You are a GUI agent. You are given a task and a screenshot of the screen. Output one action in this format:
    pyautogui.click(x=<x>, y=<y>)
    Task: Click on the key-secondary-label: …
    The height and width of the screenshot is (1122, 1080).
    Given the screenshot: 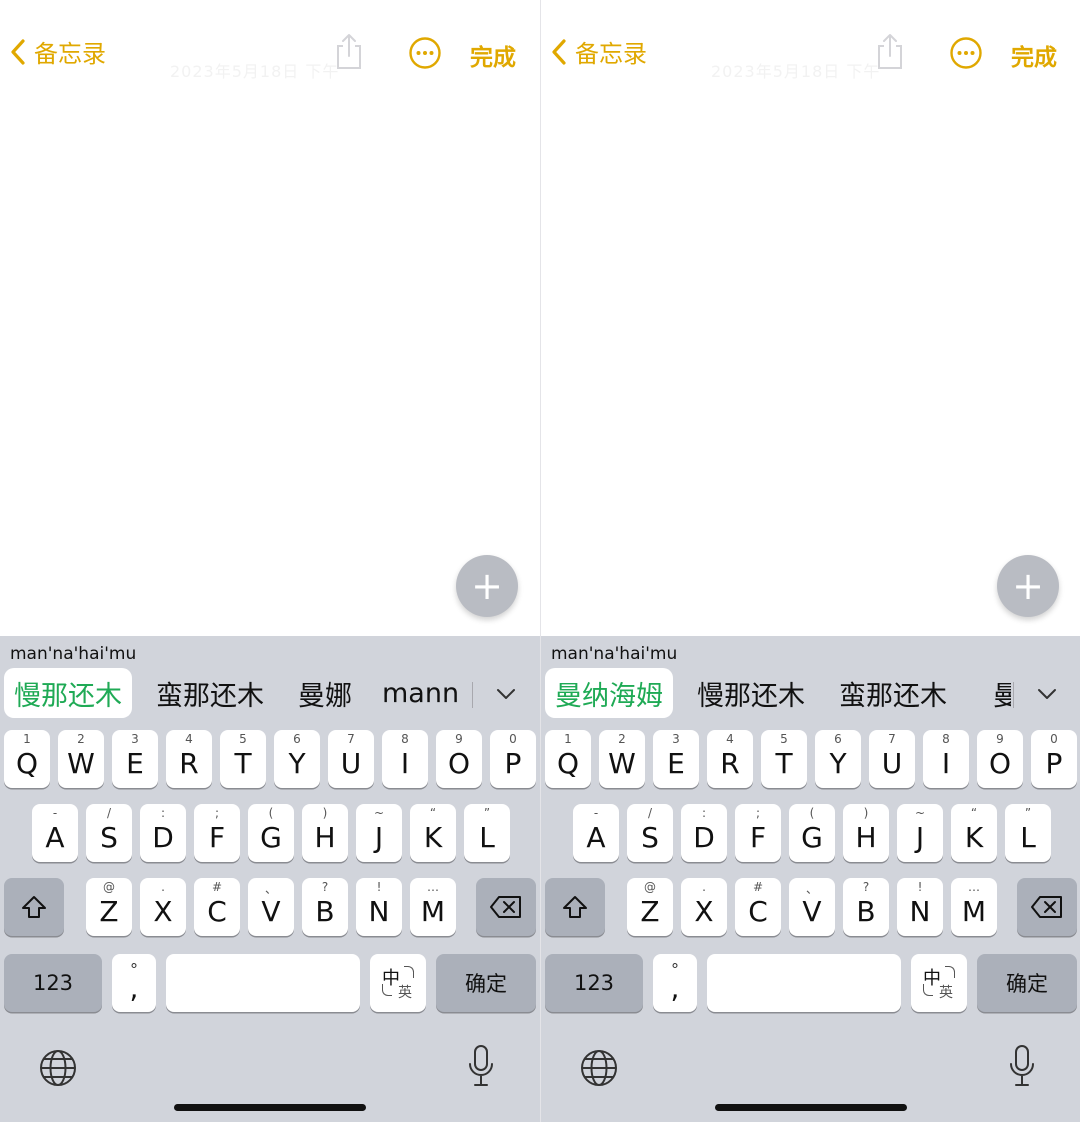 What is the action you would take?
    pyautogui.click(x=433, y=887)
    